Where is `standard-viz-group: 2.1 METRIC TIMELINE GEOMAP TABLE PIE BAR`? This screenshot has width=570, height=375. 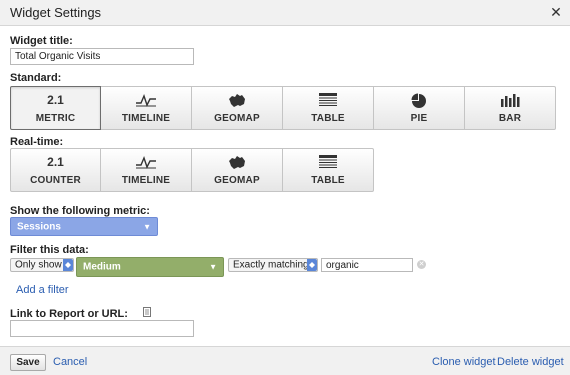 standard-viz-group: 2.1 METRIC TIMELINE GEOMAP TABLE PIE BAR is located at coordinates (283, 108).